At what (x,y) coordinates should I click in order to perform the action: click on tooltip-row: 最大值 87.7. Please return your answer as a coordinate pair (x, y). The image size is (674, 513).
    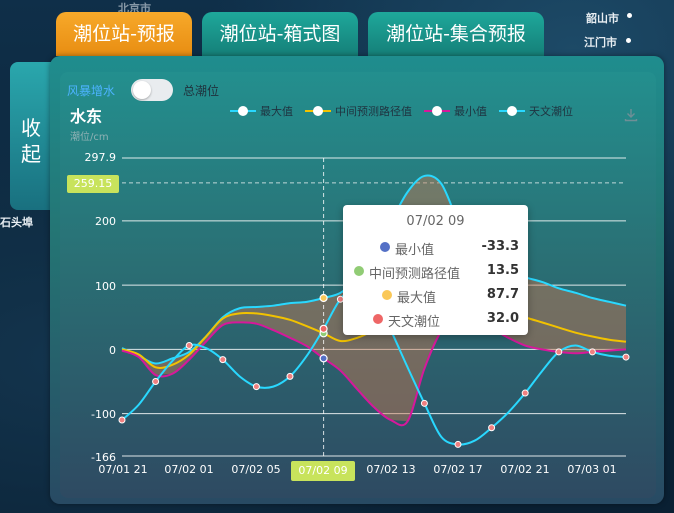
    Looking at the image, I should click on (436, 295).